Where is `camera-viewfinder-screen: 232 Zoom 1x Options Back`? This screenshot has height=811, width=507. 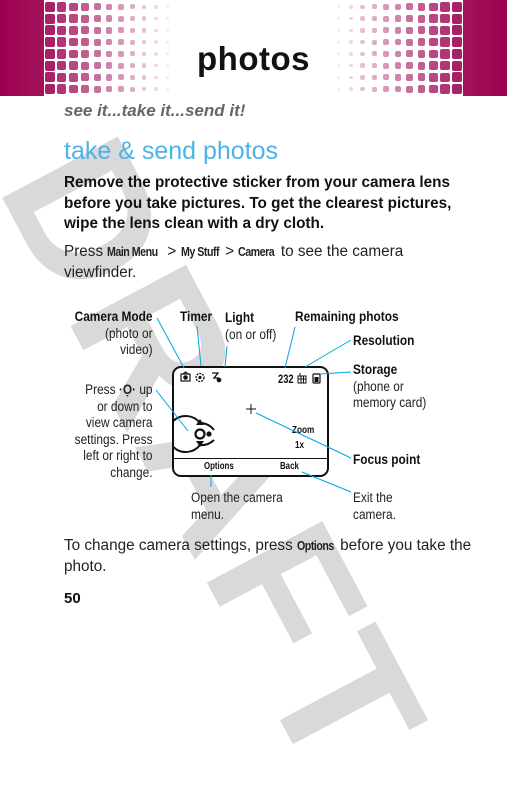 camera-viewfinder-screen: 232 Zoom 1x Options Back is located at coordinates (250, 421).